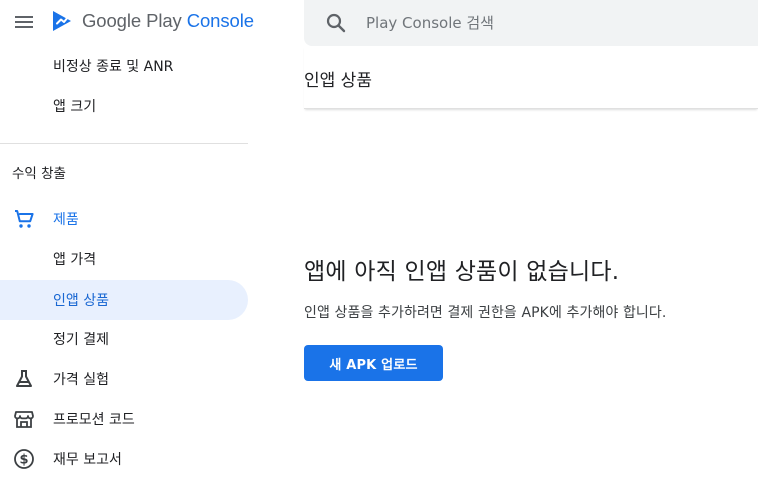 This screenshot has height=484, width=758. What do you see at coordinates (124, 106) in the screenshot?
I see `sidebar-item-app-size: 앱 크기` at bounding box center [124, 106].